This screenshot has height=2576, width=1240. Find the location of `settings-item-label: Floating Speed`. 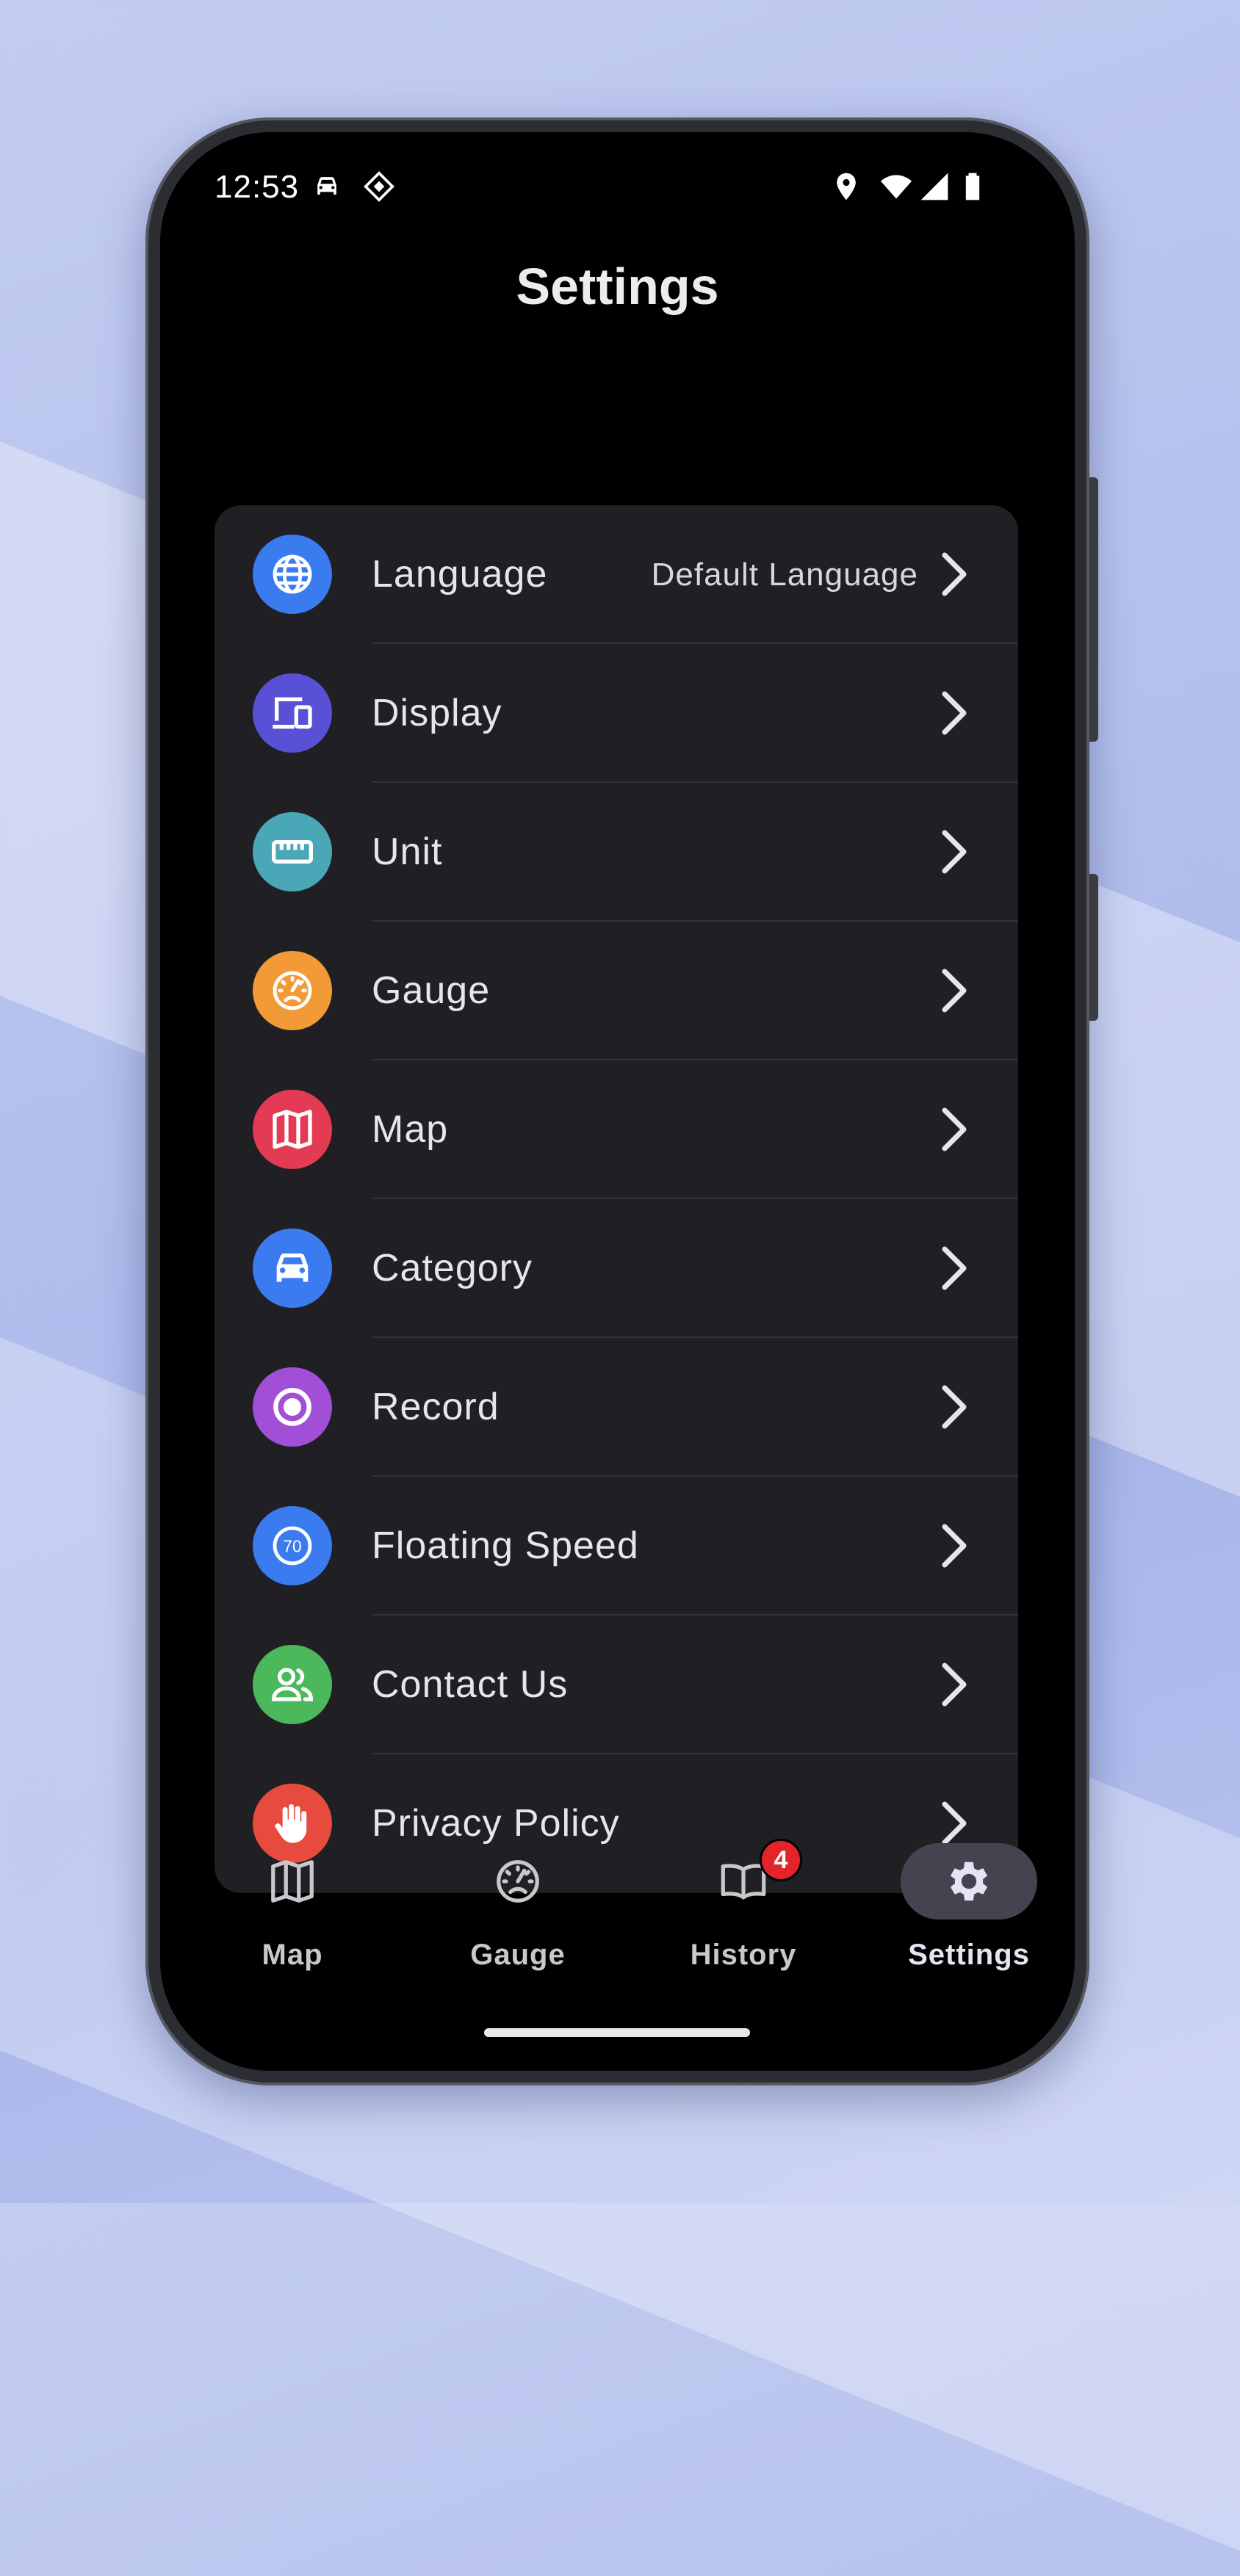

settings-item-label: Floating Speed is located at coordinates (505, 1545).